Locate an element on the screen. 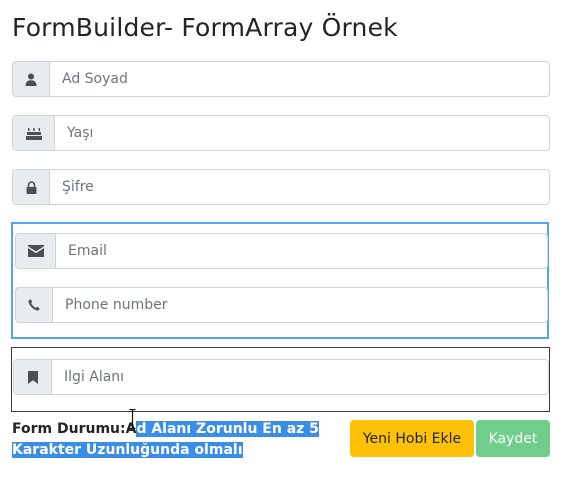 The width and height of the screenshot is (562, 478). email-input is located at coordinates (301, 251).